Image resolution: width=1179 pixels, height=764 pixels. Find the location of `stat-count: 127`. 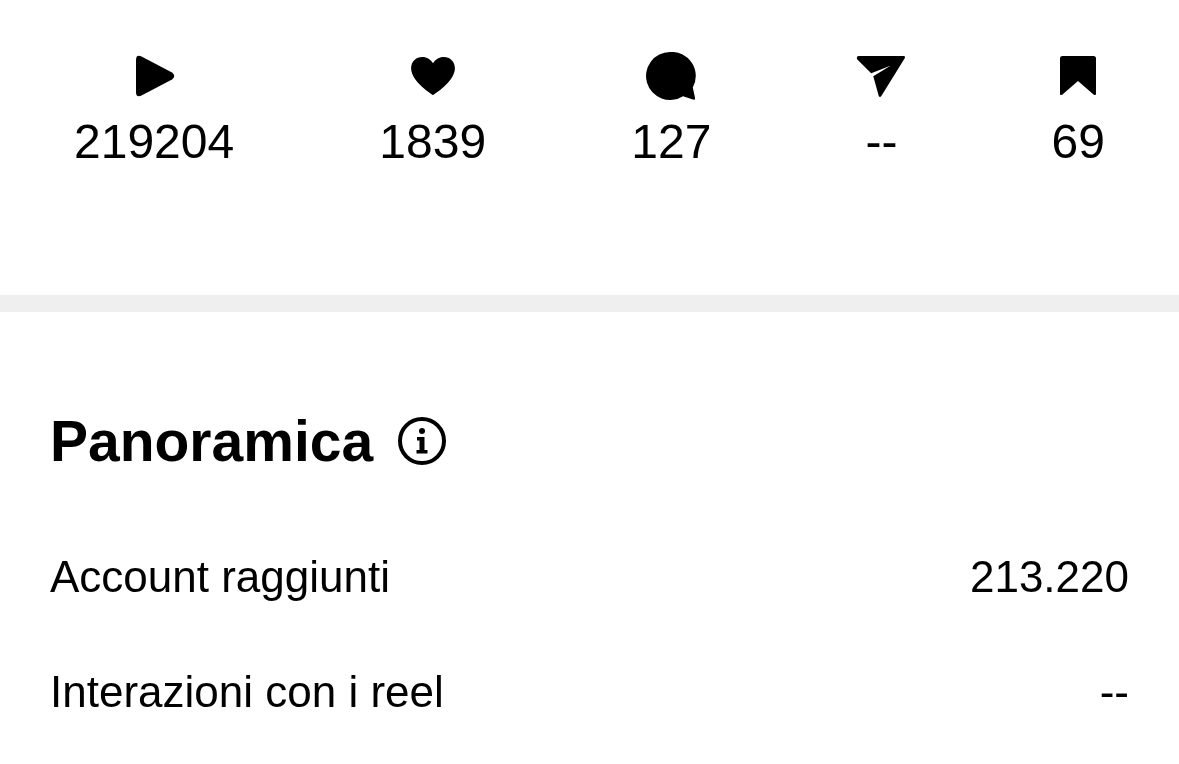

stat-count: 127 is located at coordinates (671, 142).